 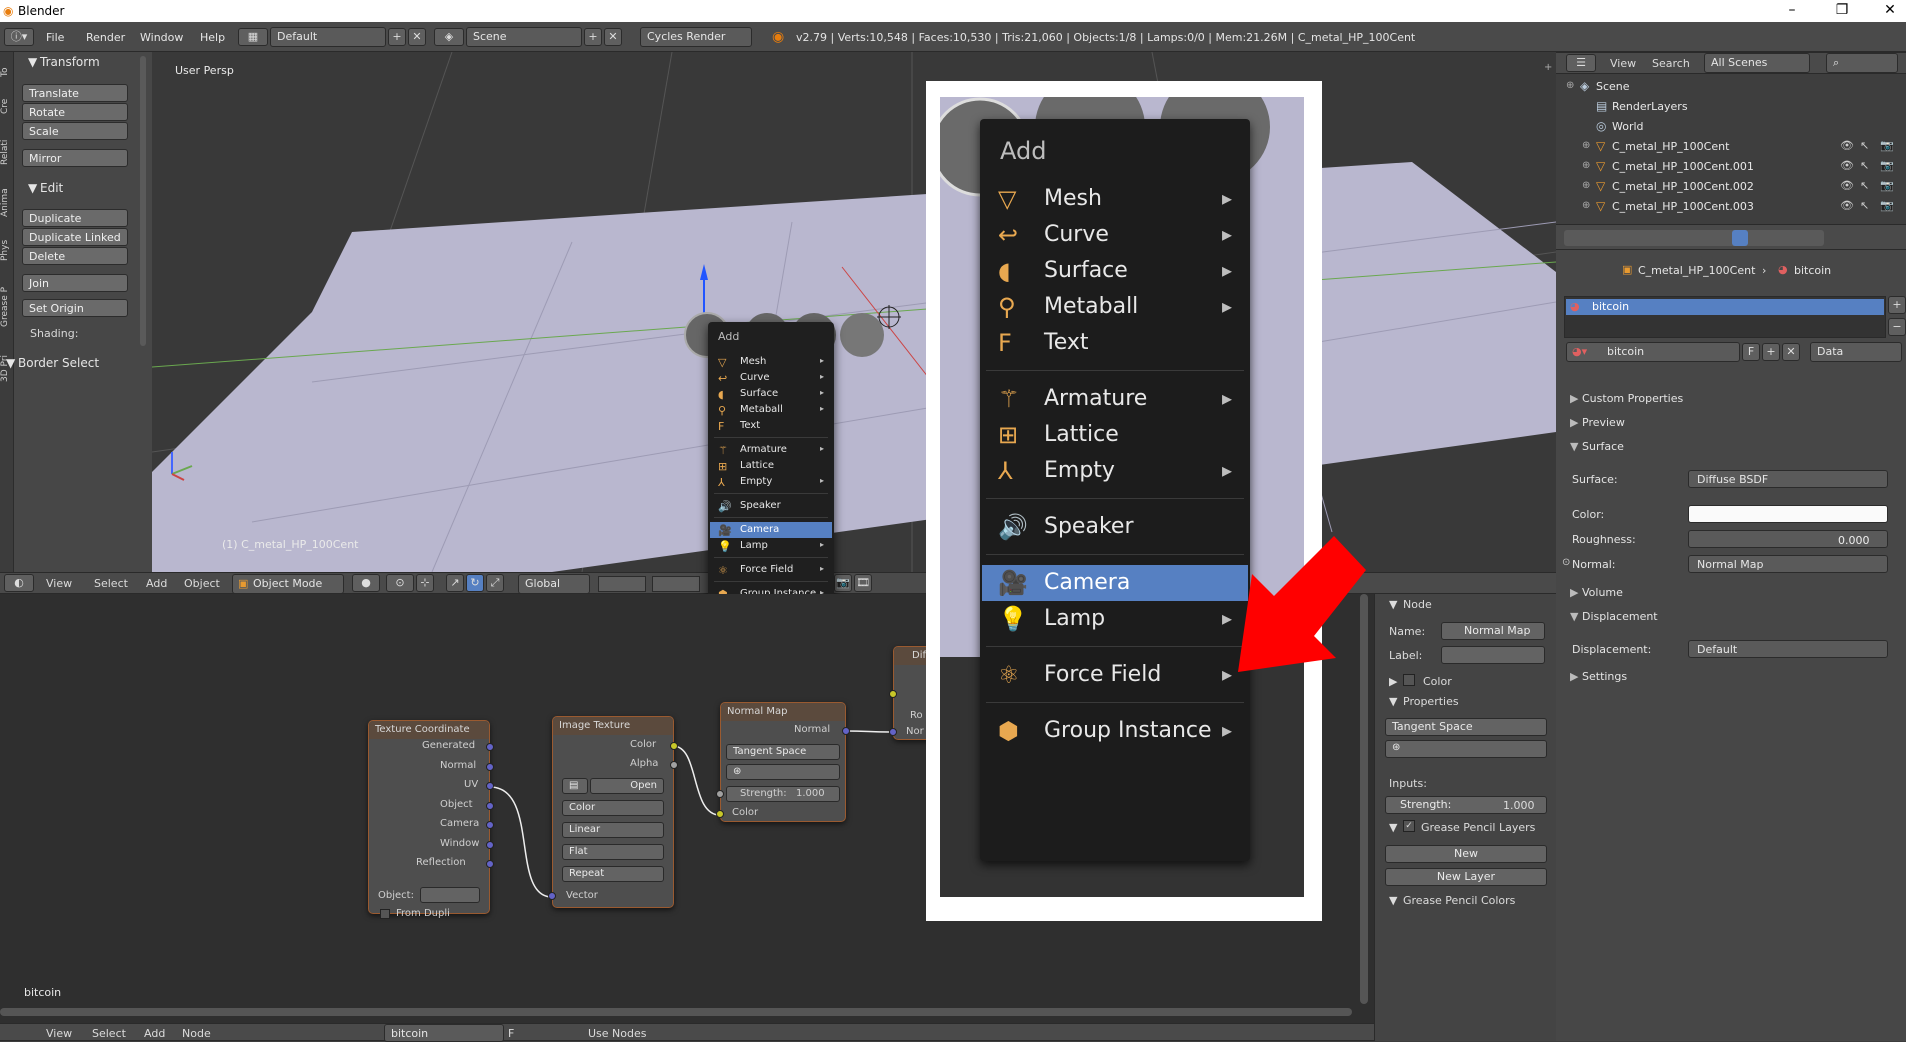 What do you see at coordinates (771, 506) in the screenshot?
I see `menu-item-speaker: 🔊 Speaker` at bounding box center [771, 506].